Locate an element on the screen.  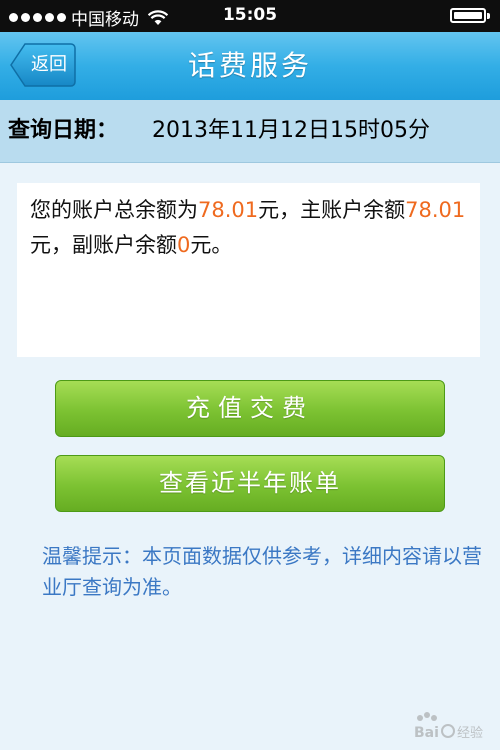
query-date-value: 2013年11月12日15时05分 is located at coordinates (291, 130).